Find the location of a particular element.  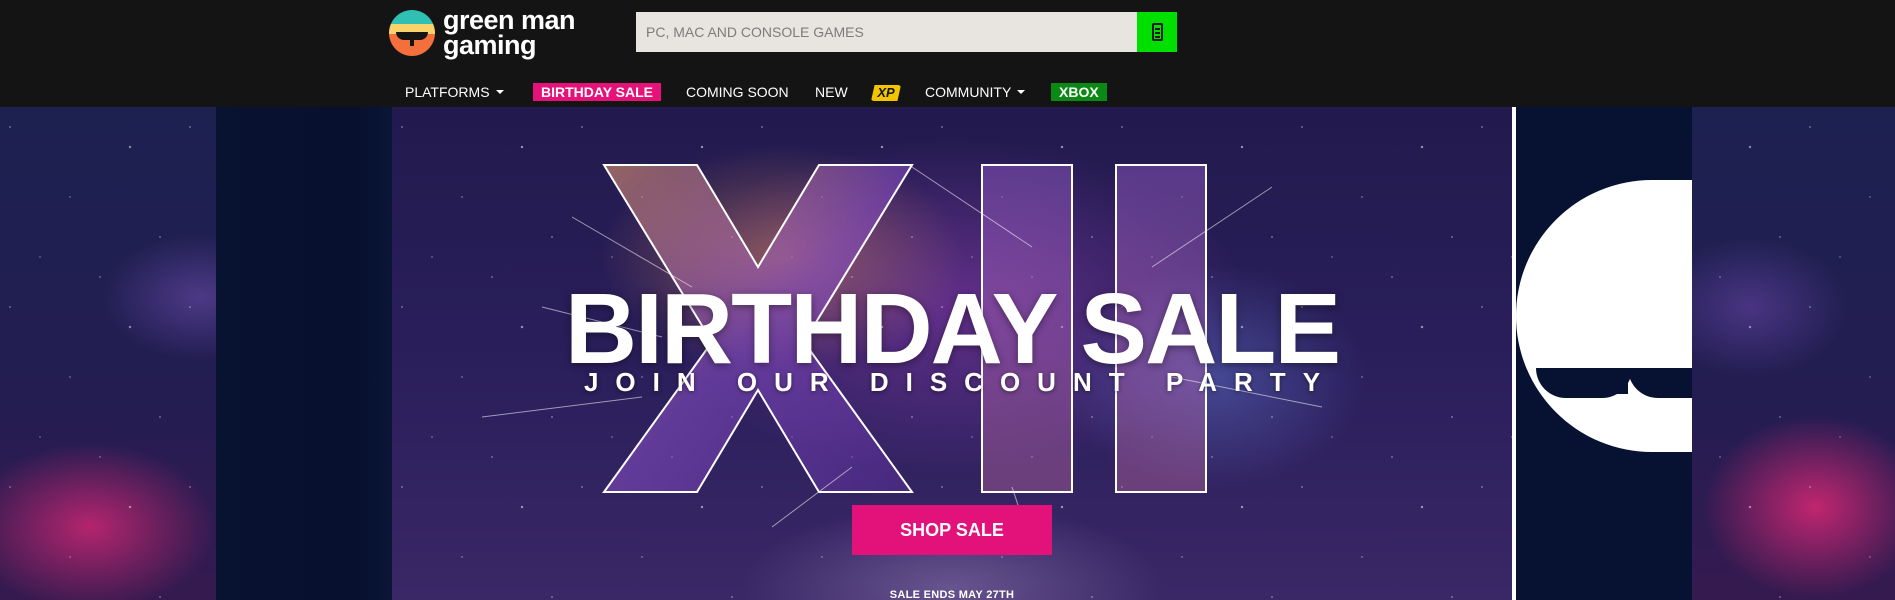

nav-xbox-label: XBOX is located at coordinates (1079, 92).